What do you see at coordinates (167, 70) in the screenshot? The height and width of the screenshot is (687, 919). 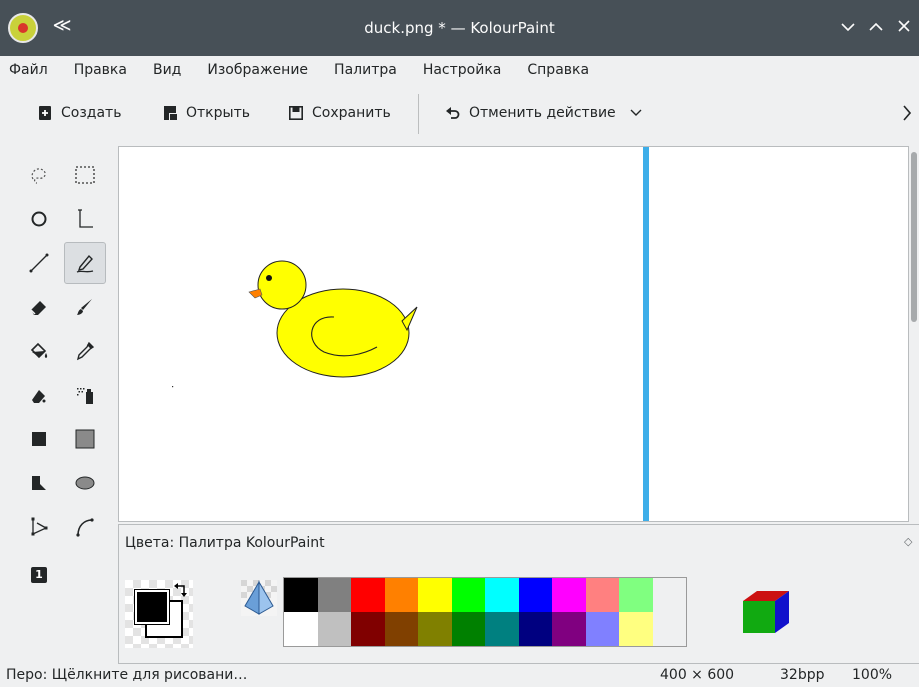 I see `menu-view: Вид` at bounding box center [167, 70].